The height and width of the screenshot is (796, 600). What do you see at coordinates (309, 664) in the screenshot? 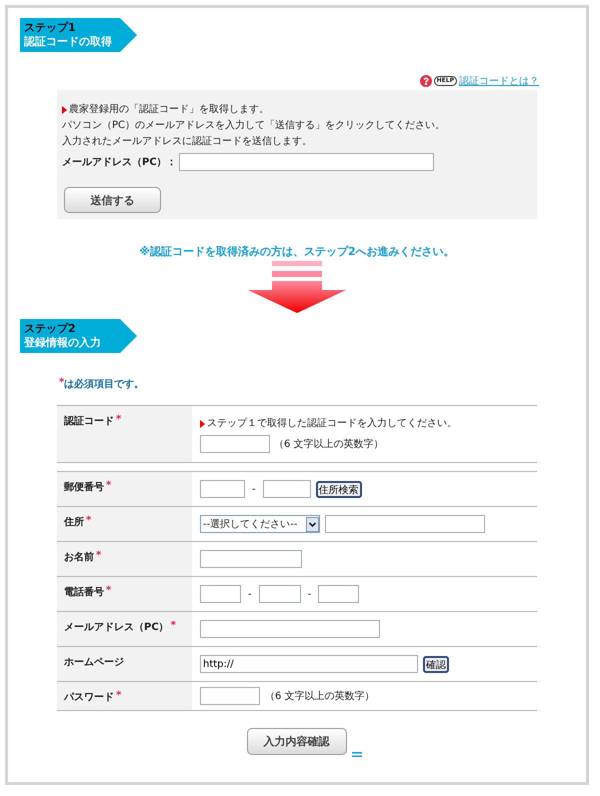
I see `input-field: http://` at bounding box center [309, 664].